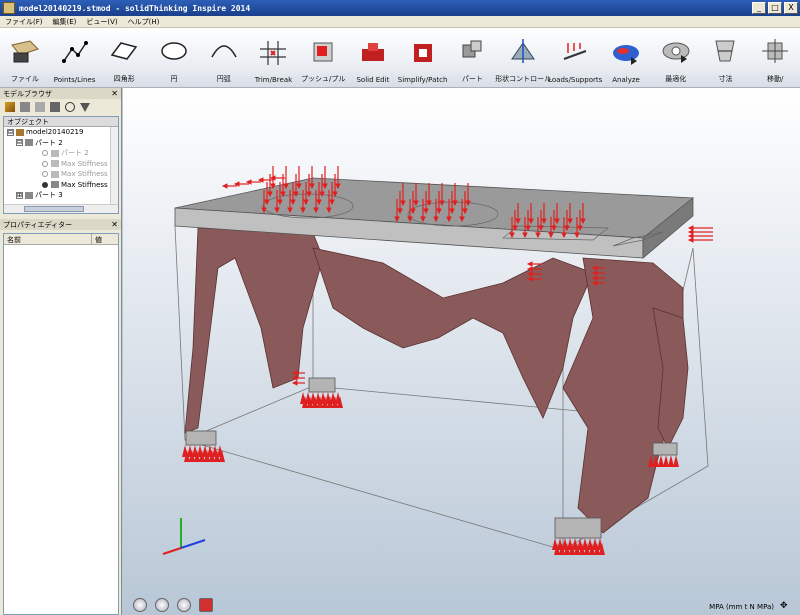 The width and height of the screenshot is (800, 615). I want to click on filter-icon, so click(85, 107).